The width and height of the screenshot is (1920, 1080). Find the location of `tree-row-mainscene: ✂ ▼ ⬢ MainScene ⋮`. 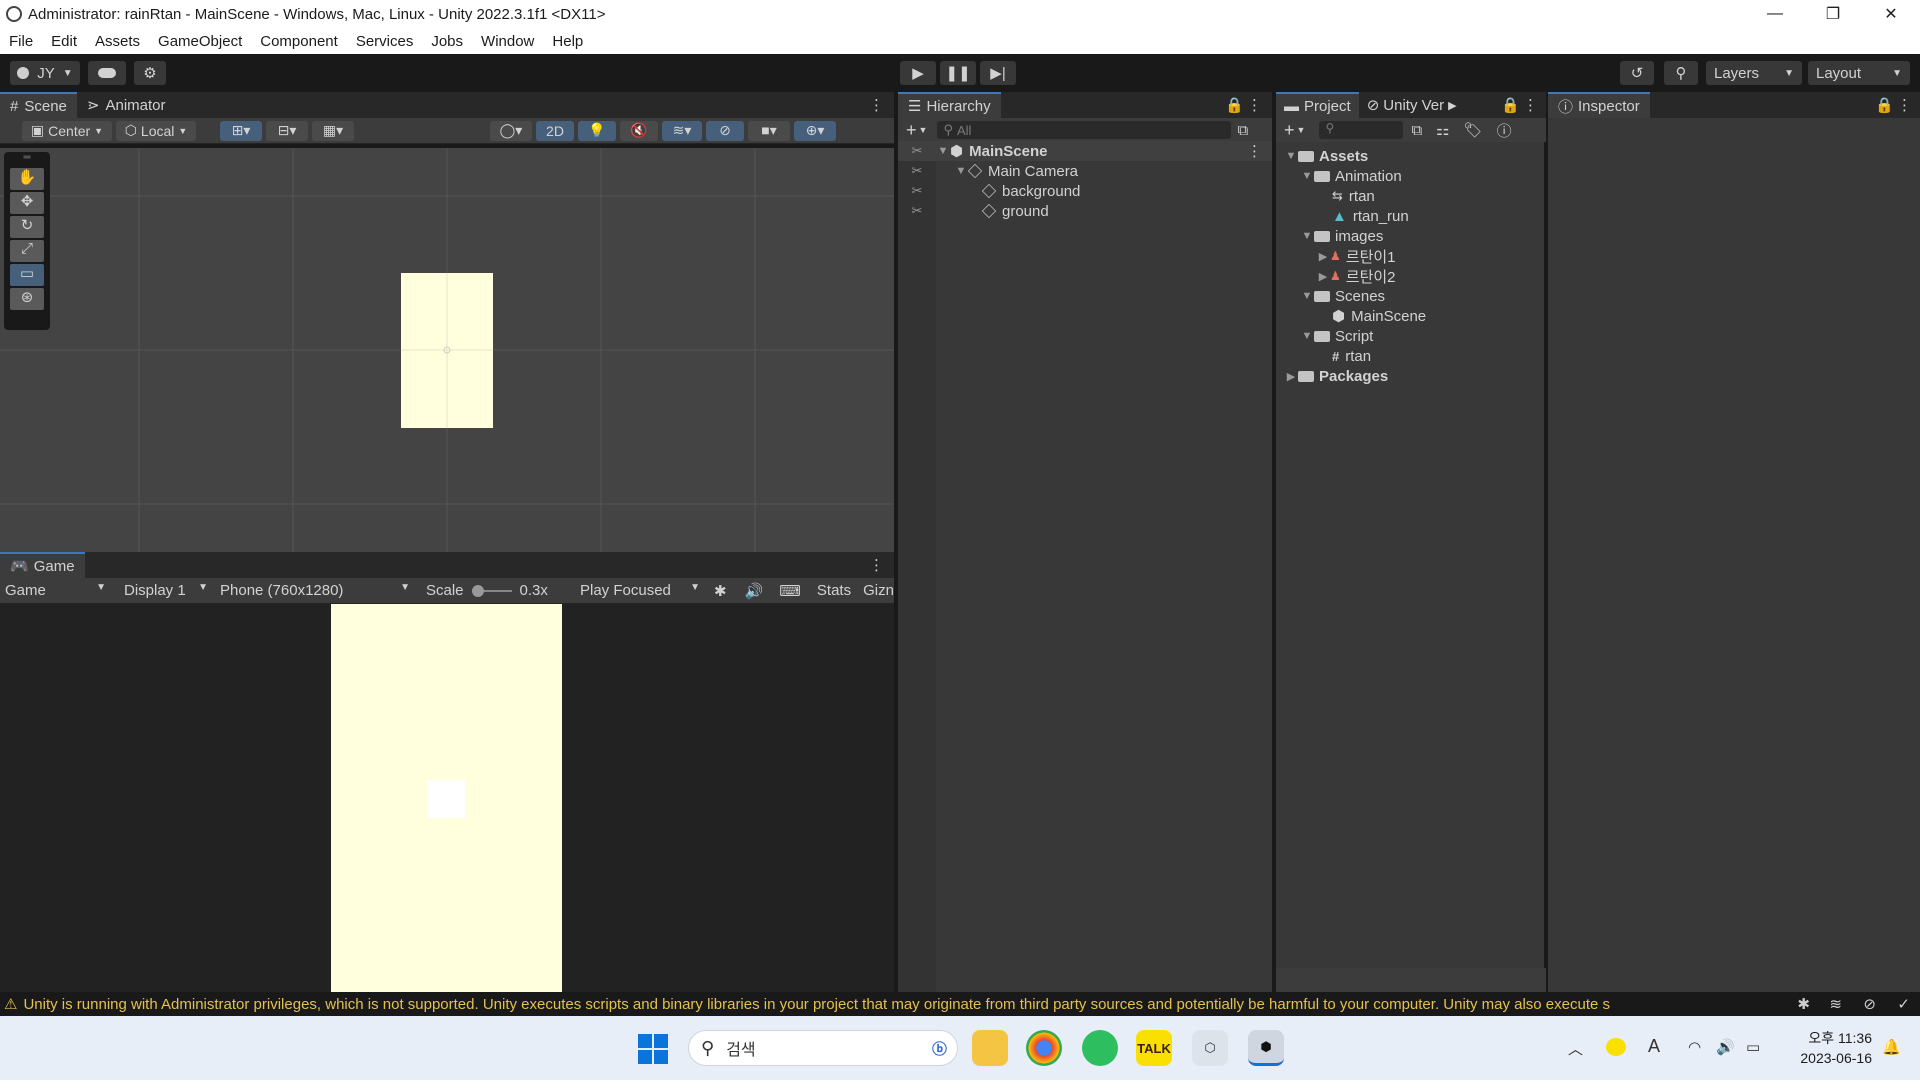

tree-row-mainscene: ✂ ▼ ⬢ MainScene ⋮ is located at coordinates (1085, 151).